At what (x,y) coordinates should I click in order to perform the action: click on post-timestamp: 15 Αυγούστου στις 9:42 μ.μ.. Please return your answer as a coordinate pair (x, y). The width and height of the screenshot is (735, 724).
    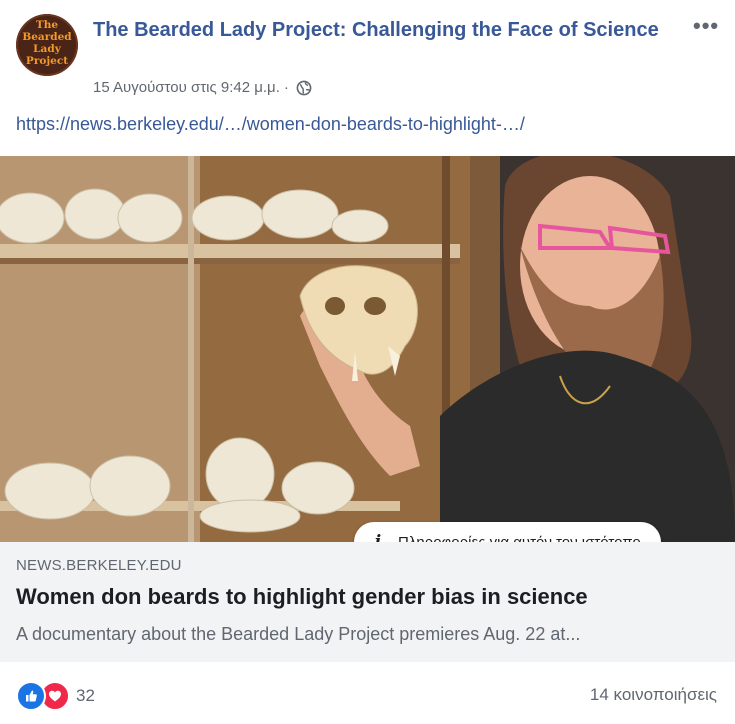
    Looking at the image, I should click on (186, 87).